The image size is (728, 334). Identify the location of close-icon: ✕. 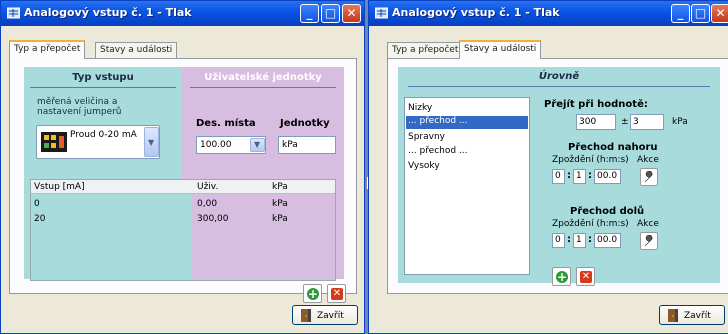
(351, 13).